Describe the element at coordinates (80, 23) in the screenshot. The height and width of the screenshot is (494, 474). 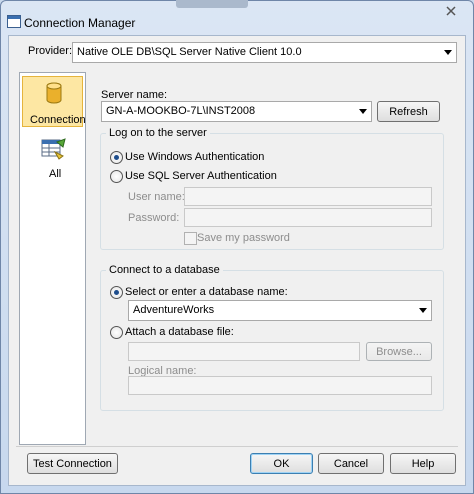
I see `window-title: Connection Manager` at that location.